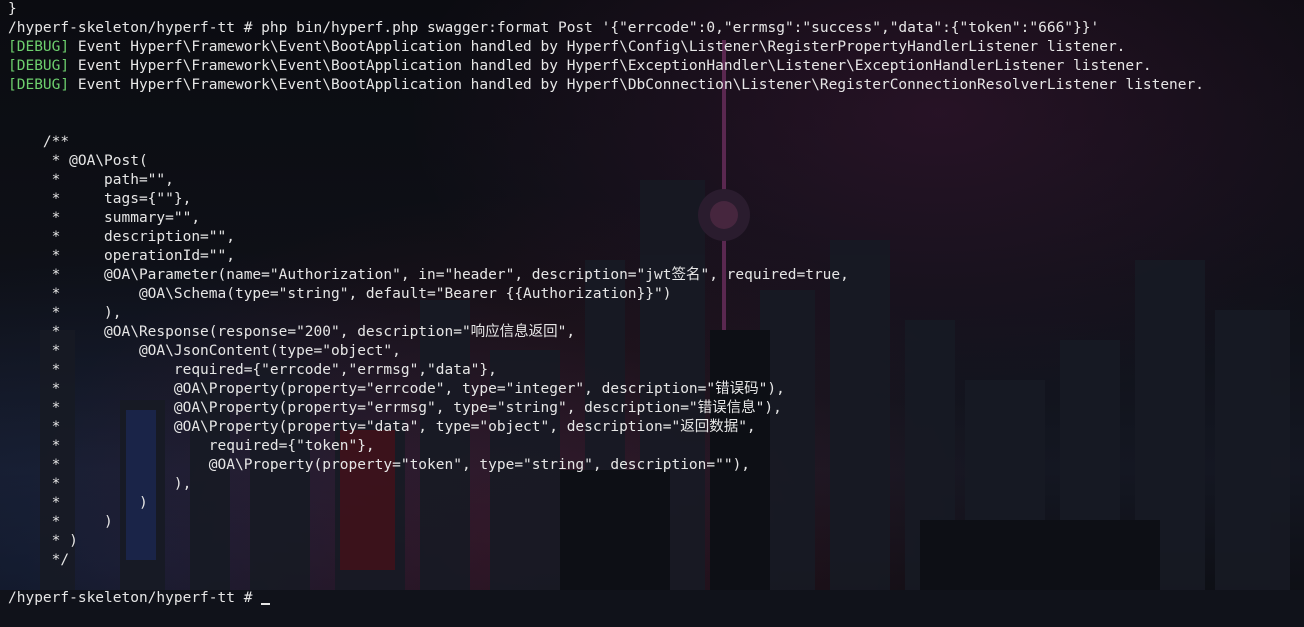 This screenshot has height=627, width=1304. What do you see at coordinates (656, 256) in the screenshot?
I see `terminal-line: * operationId="",` at bounding box center [656, 256].